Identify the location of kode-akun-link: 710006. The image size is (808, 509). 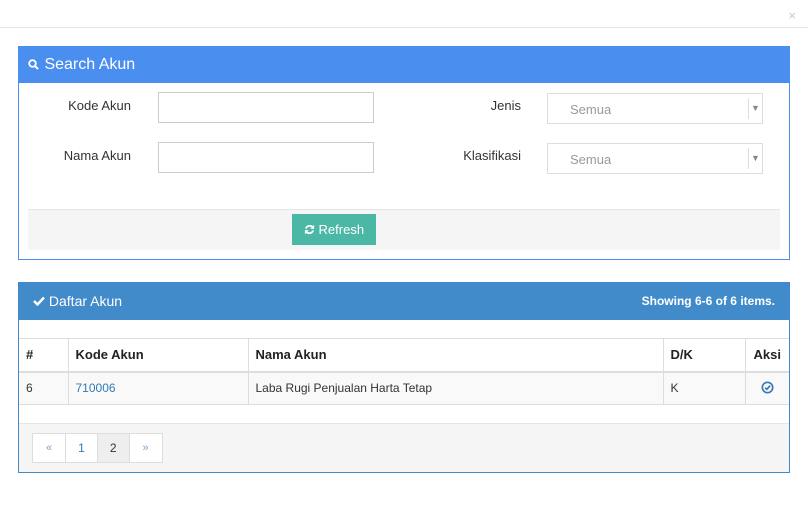
(96, 388).